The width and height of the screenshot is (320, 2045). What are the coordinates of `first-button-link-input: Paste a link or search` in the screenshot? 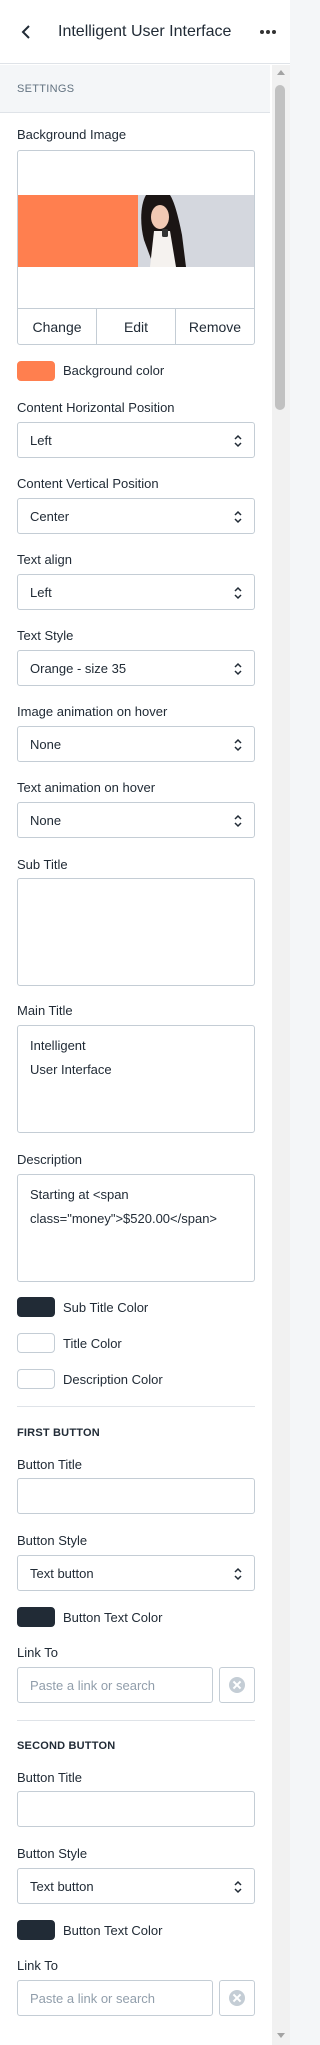 It's located at (115, 1685).